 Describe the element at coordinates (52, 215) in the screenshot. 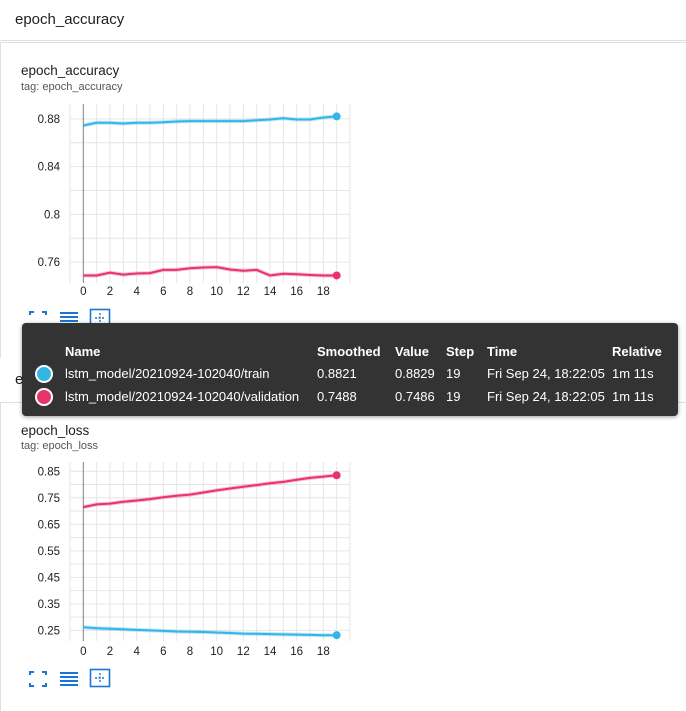

I see `y-tick-label: 0.8` at that location.